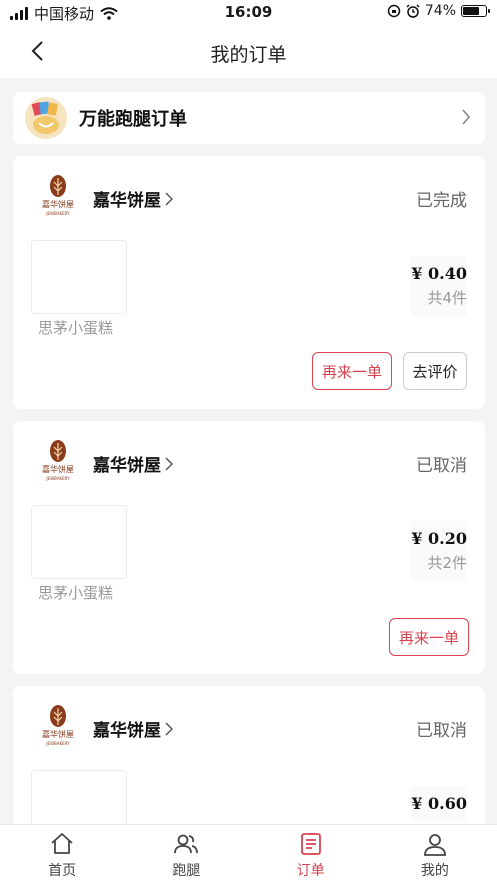 Image resolution: width=497 pixels, height=883 pixels. Describe the element at coordinates (394, 11) in the screenshot. I see `rotation-lock-icon` at that location.